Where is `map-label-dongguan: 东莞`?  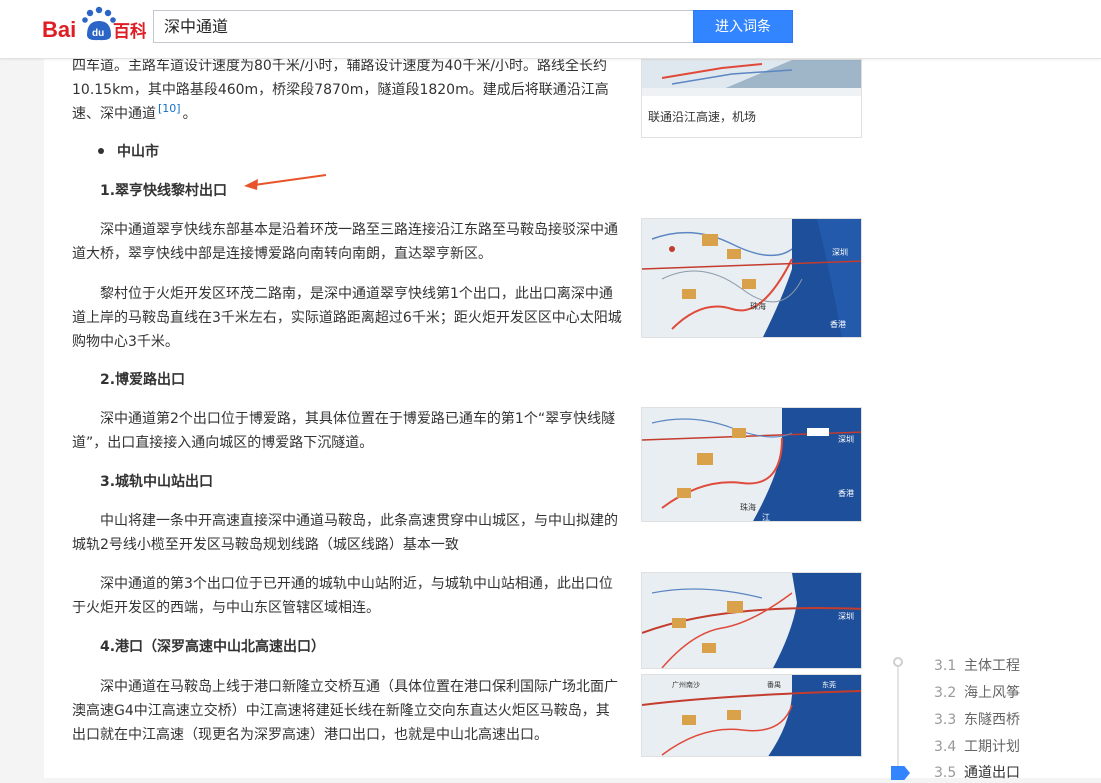 map-label-dongguan: 东莞 is located at coordinates (829, 684).